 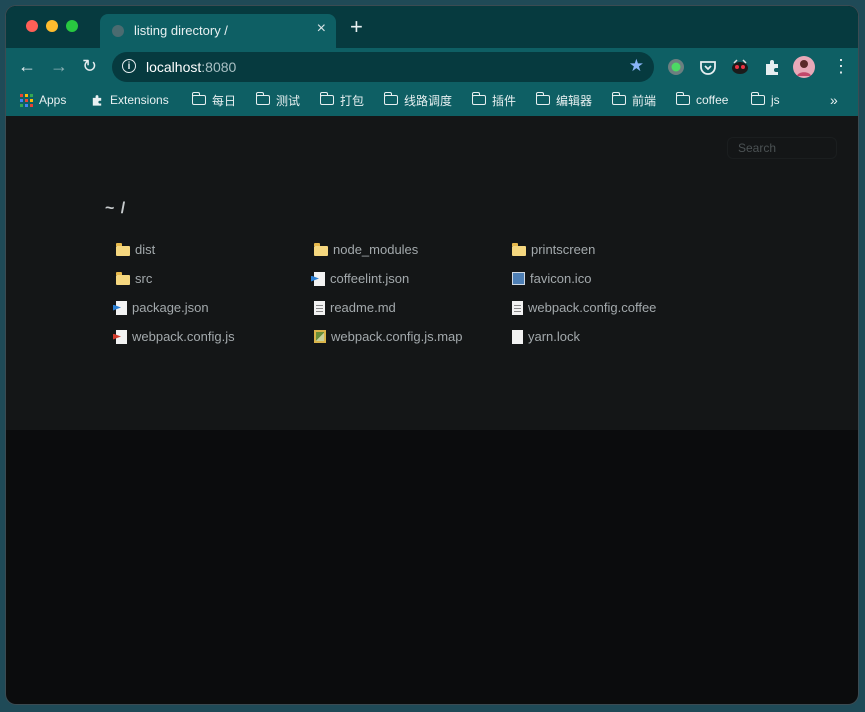 What do you see at coordinates (592, 307) in the screenshot?
I see `file-name: webpack.config.coffee` at bounding box center [592, 307].